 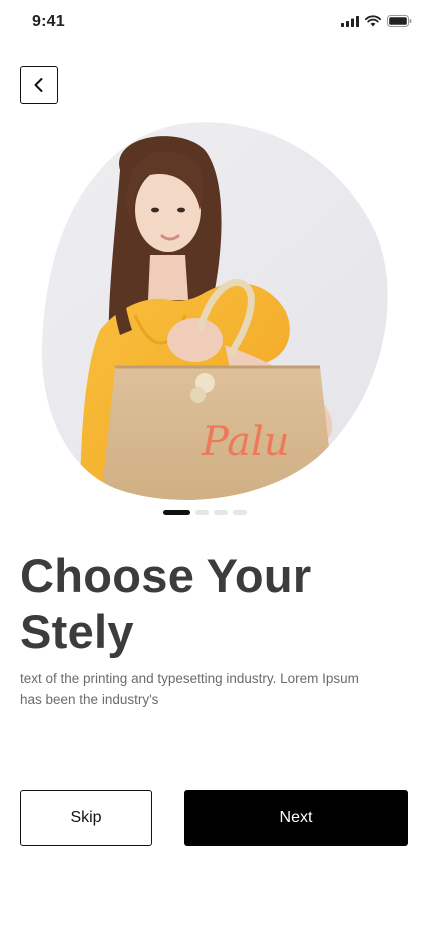 What do you see at coordinates (245, 442) in the screenshot?
I see `bag-print-text: Palu` at bounding box center [245, 442].